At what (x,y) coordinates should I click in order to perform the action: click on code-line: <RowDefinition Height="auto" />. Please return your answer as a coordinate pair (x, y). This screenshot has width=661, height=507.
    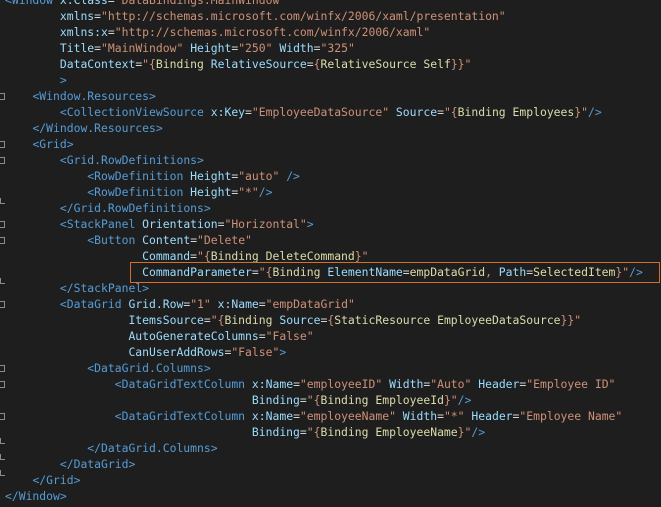
    Looking at the image, I should click on (193, 176).